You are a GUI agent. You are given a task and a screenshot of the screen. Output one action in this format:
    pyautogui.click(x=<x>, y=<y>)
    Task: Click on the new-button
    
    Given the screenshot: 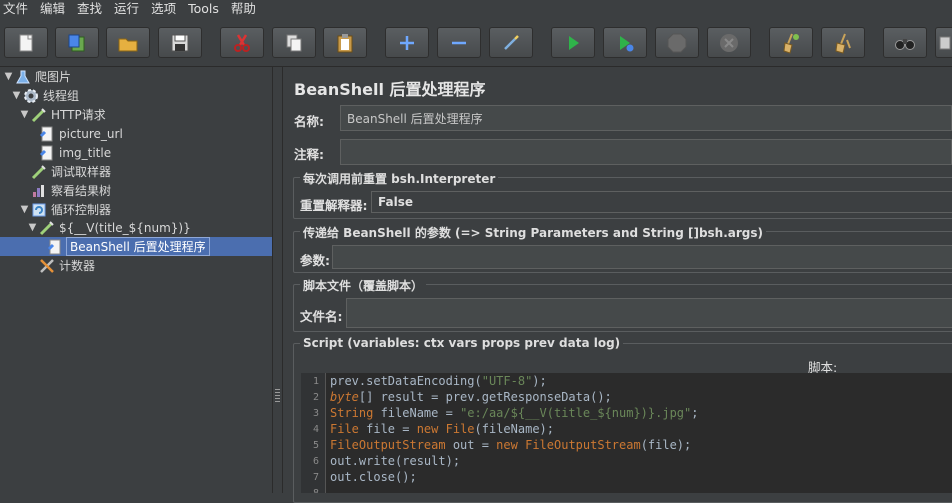 What is the action you would take?
    pyautogui.click(x=26, y=42)
    